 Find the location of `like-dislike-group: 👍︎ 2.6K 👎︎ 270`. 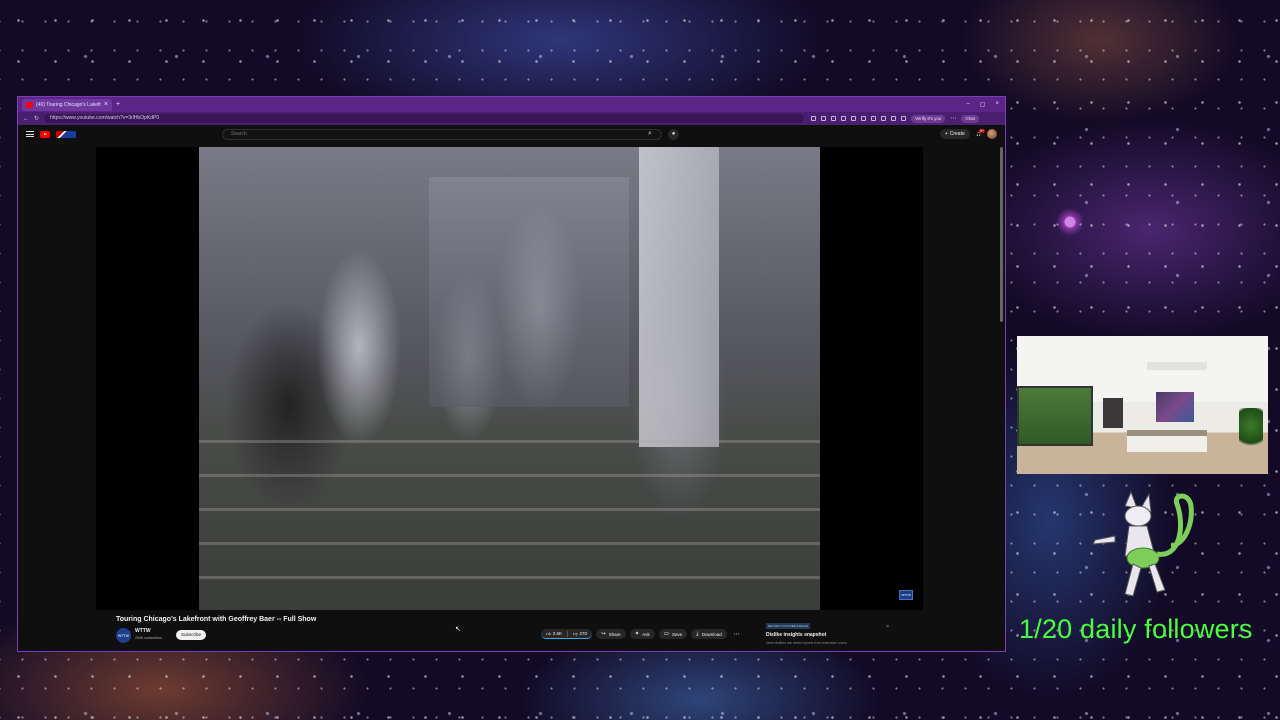

like-dislike-group: 👍︎ 2.6K 👎︎ 270 is located at coordinates (567, 634).